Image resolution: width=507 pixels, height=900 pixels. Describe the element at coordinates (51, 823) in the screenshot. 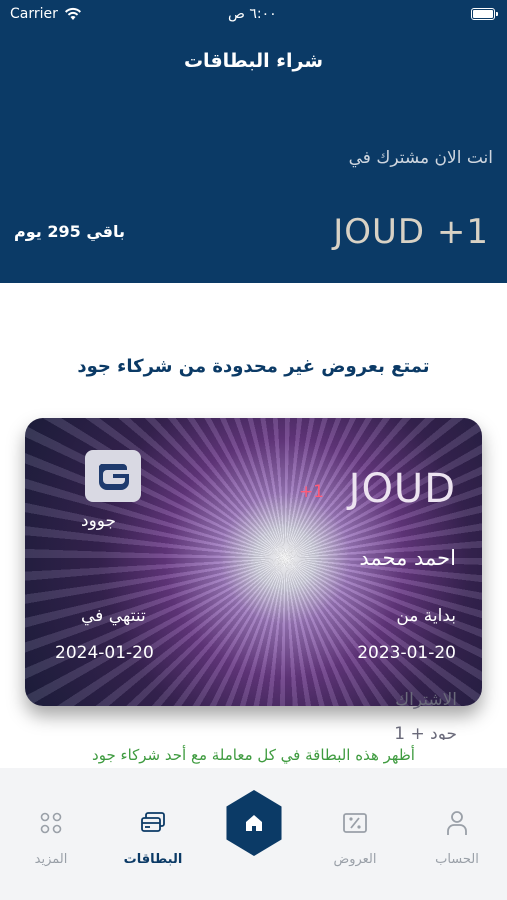

I see `grid-icon` at that location.